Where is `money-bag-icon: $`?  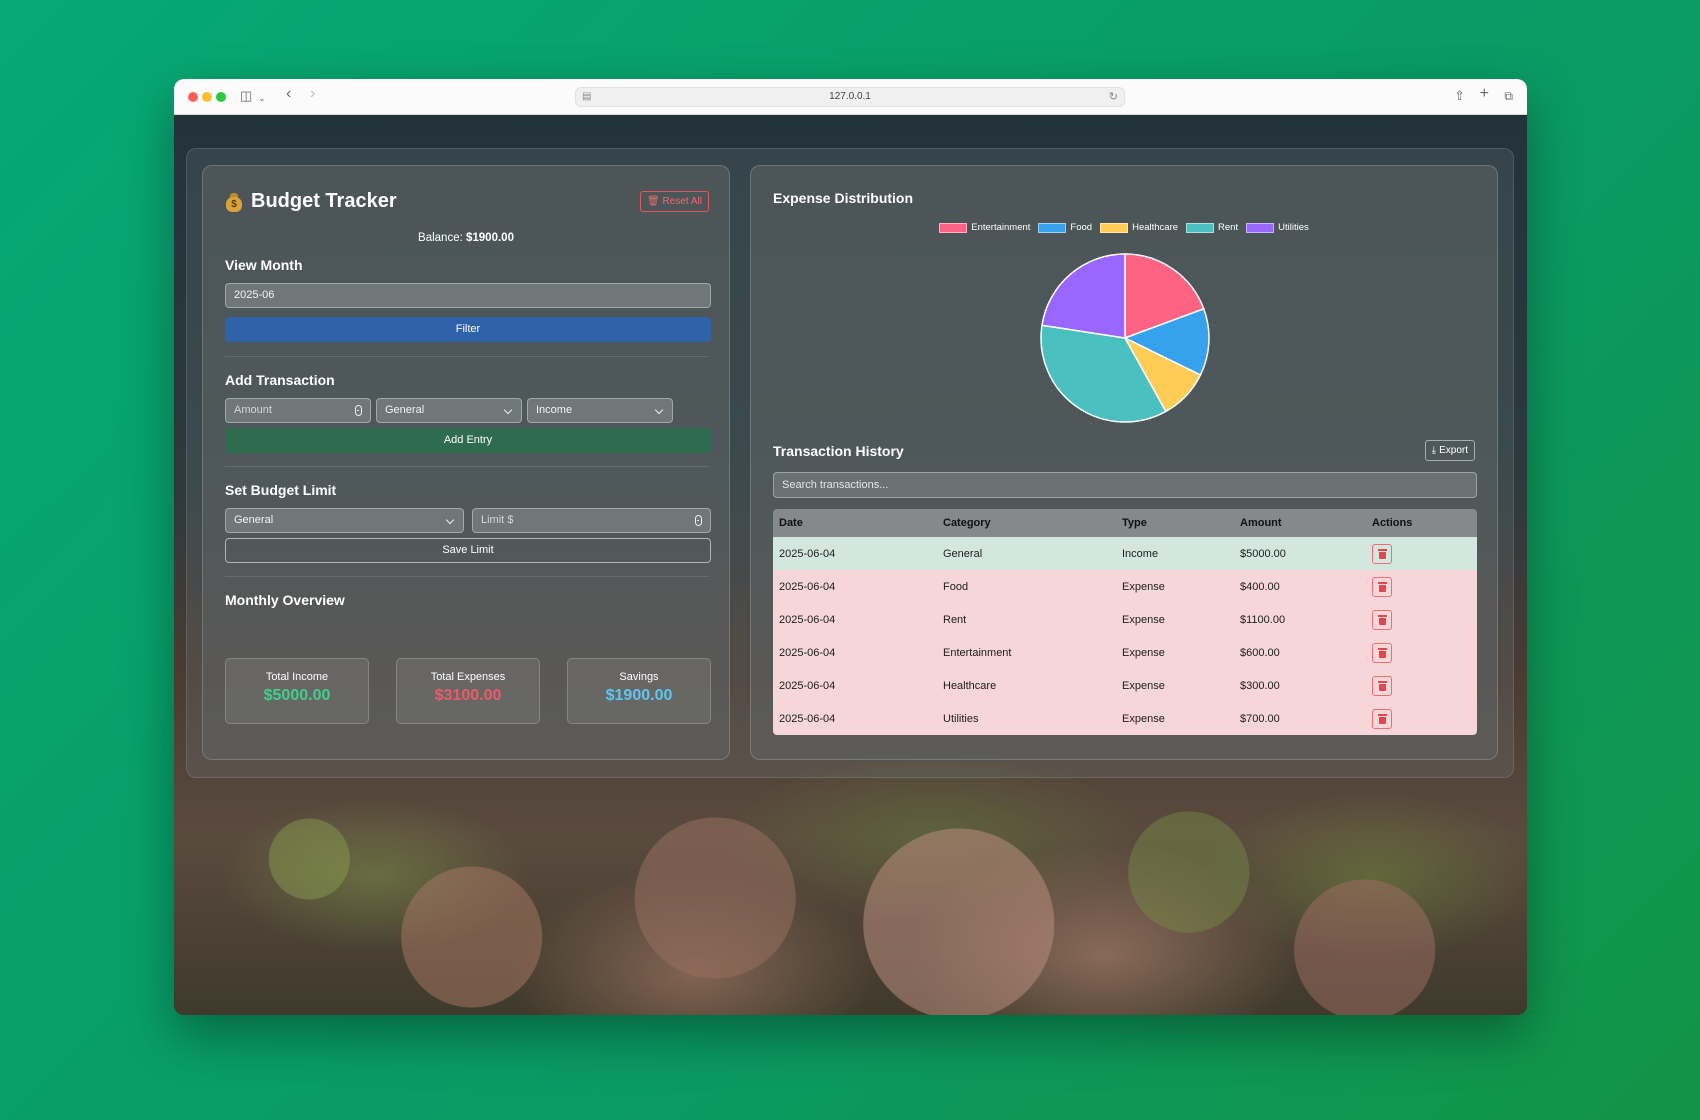
money-bag-icon: $ is located at coordinates (234, 202).